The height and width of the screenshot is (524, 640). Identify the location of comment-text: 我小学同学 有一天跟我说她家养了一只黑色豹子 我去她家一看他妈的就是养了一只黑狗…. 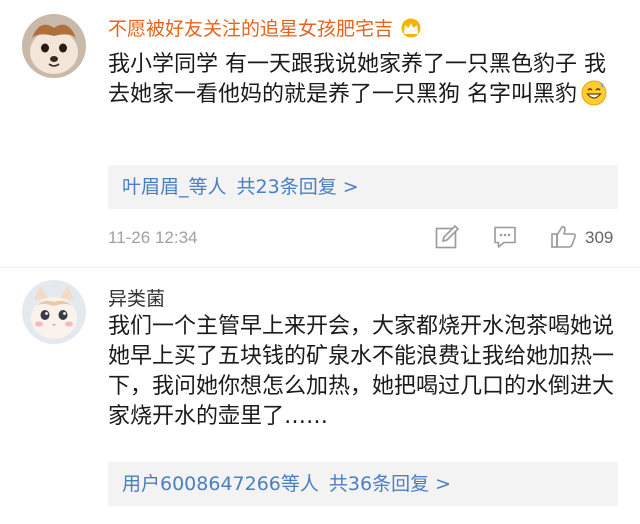
(363, 80).